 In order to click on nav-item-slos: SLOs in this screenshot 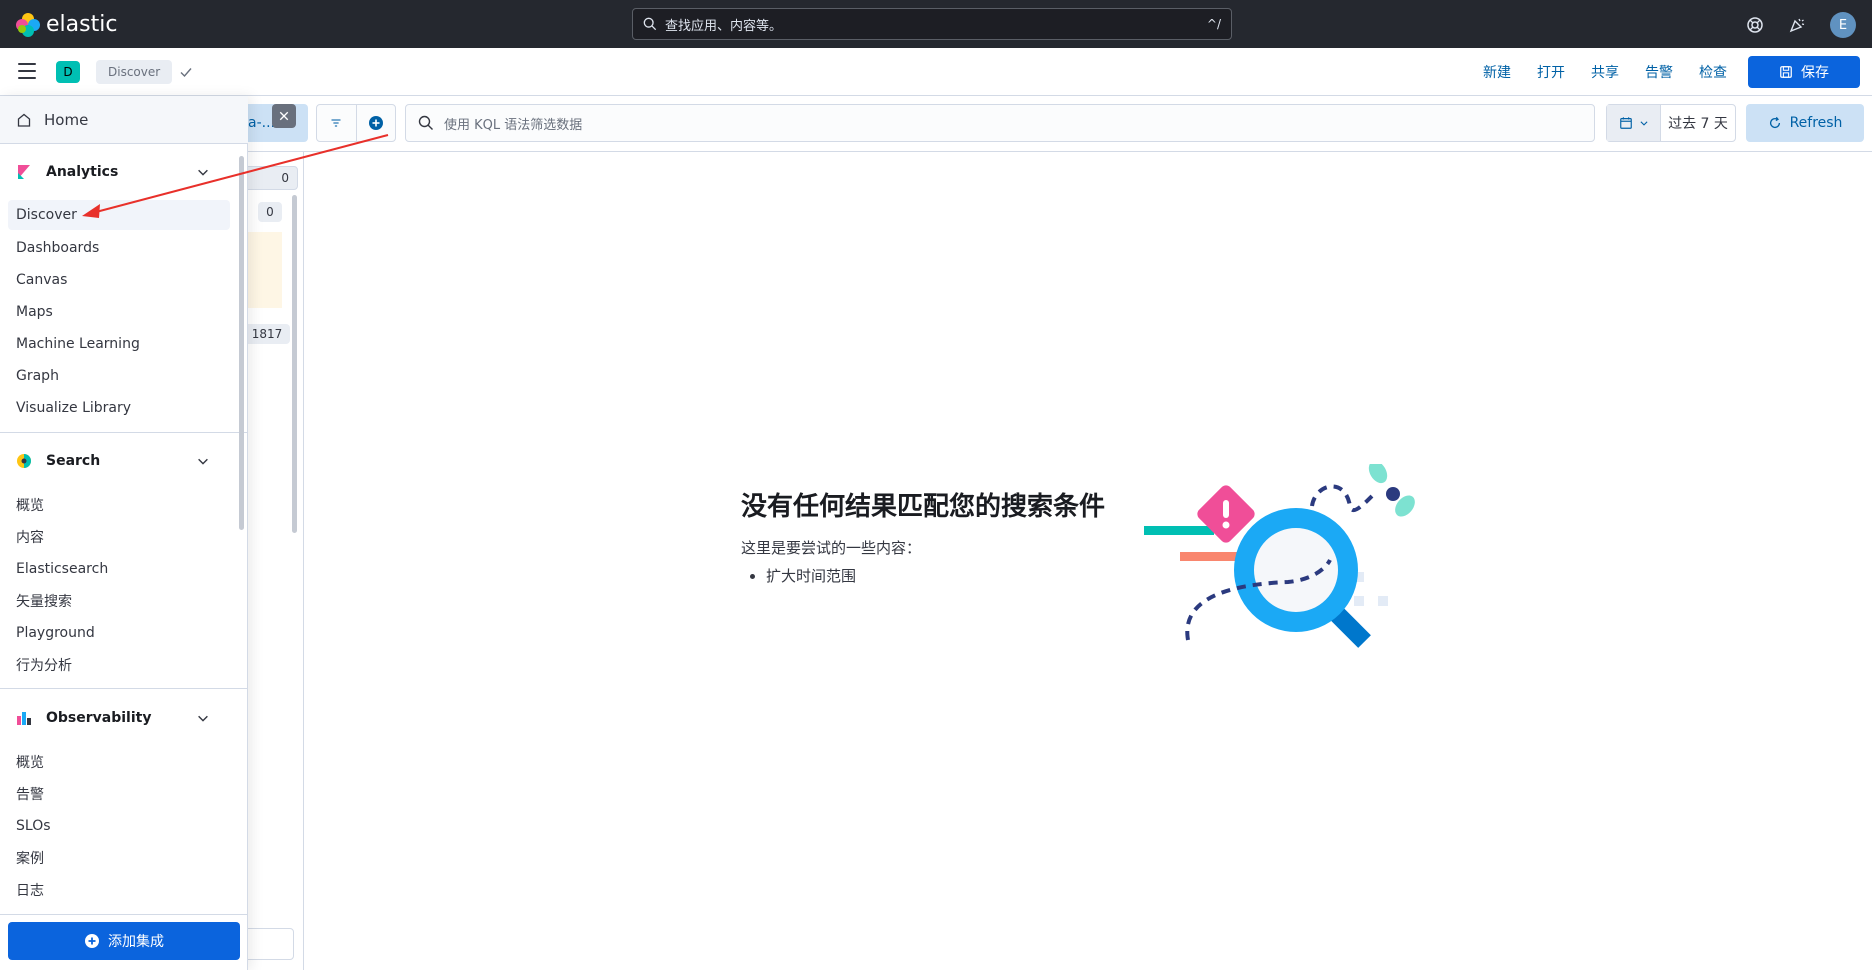, I will do `click(33, 826)`.